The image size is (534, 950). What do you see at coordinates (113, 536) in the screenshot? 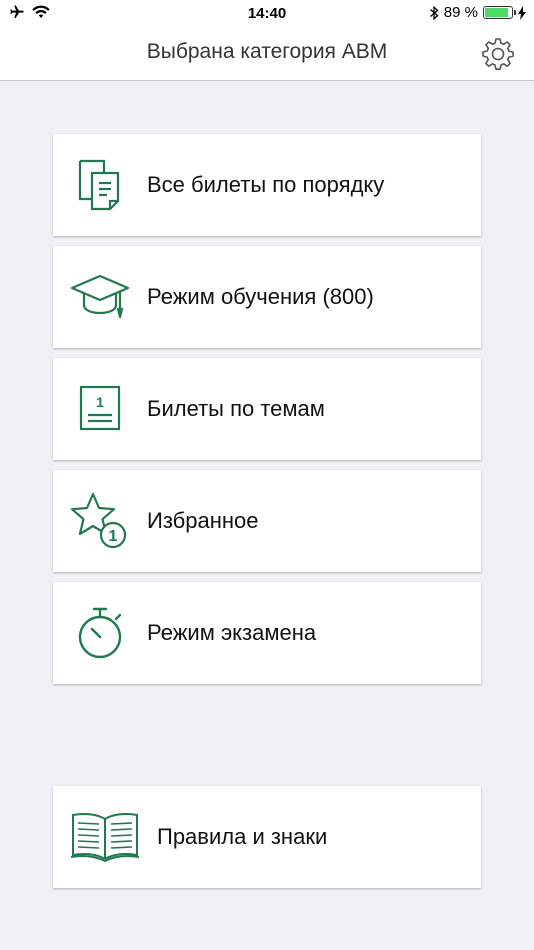
I see `star-badge-digit: 1` at bounding box center [113, 536].